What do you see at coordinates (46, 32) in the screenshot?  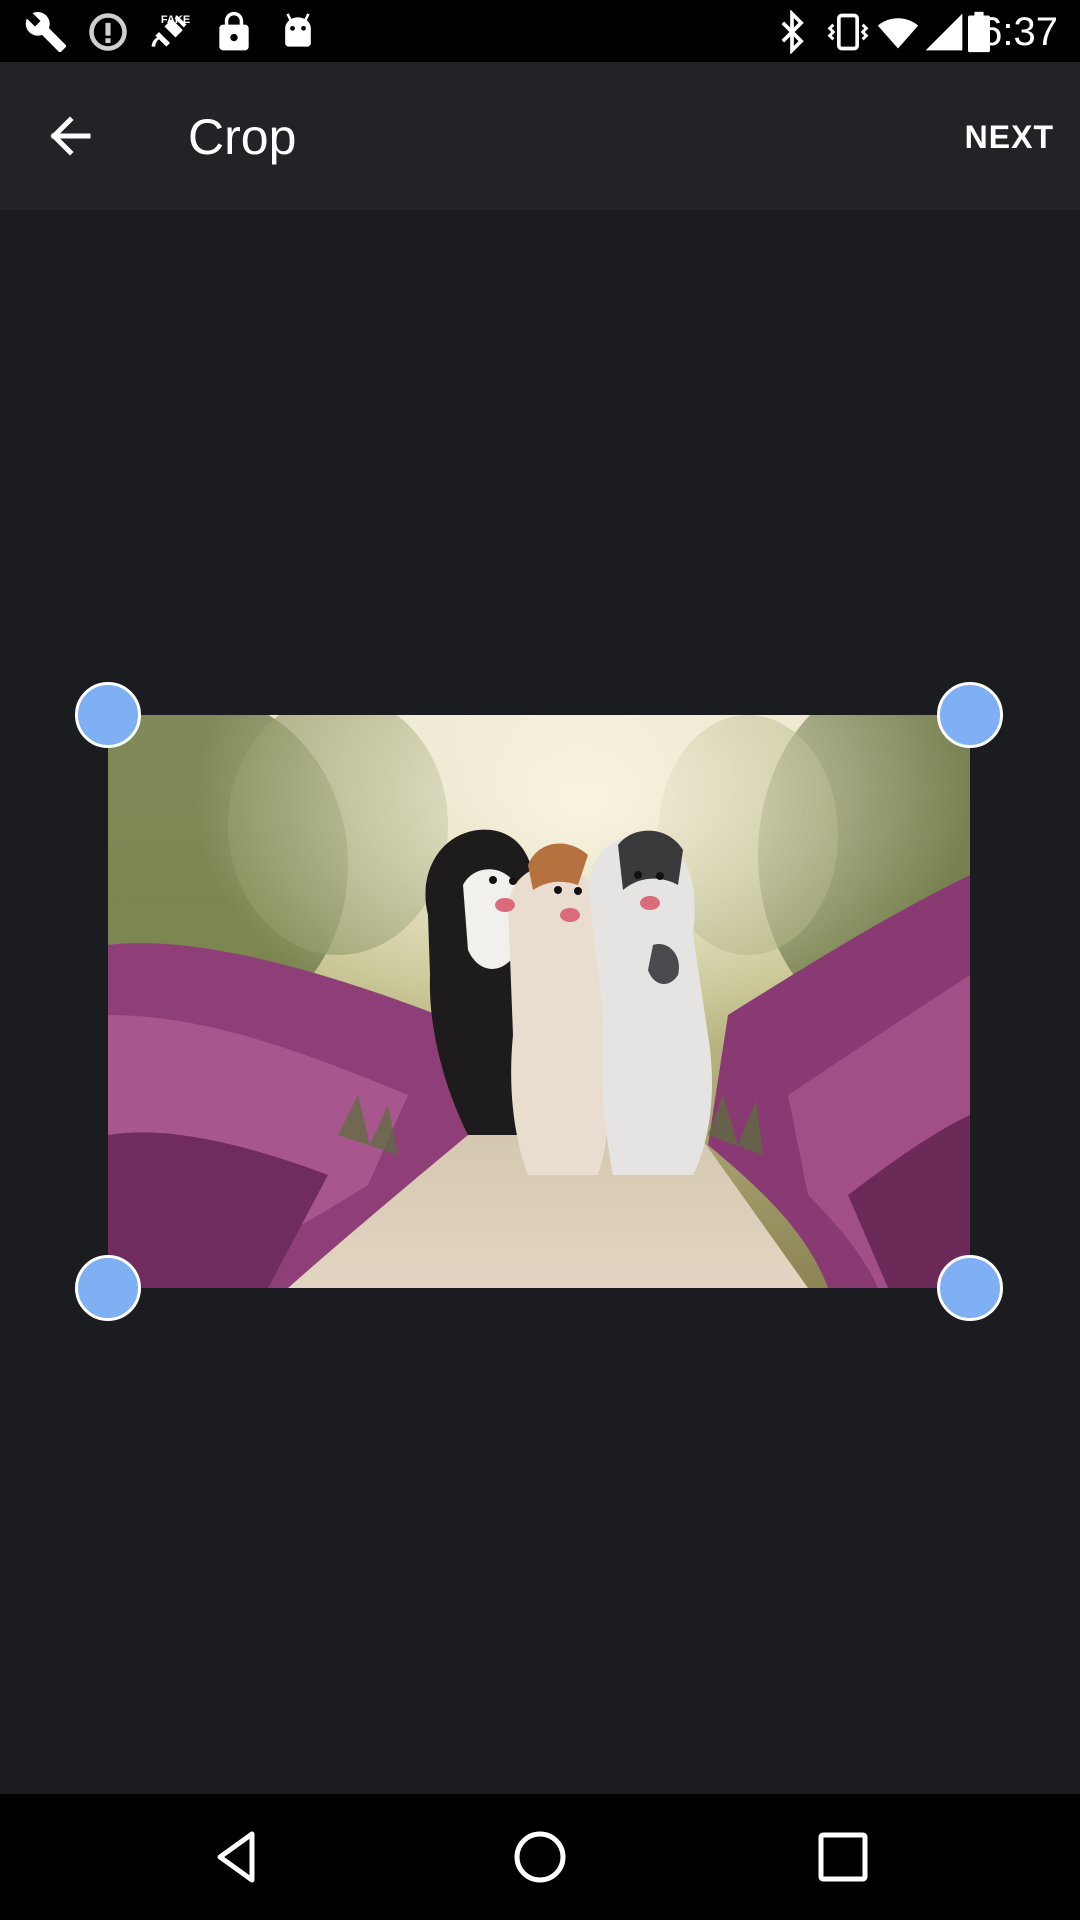 I see `wrench-icon` at bounding box center [46, 32].